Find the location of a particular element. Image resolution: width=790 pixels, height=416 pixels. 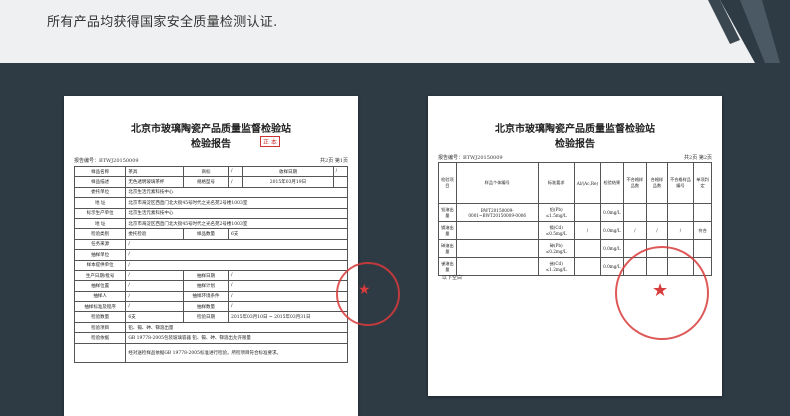

column-header: 标准要求 is located at coordinates (556, 183).